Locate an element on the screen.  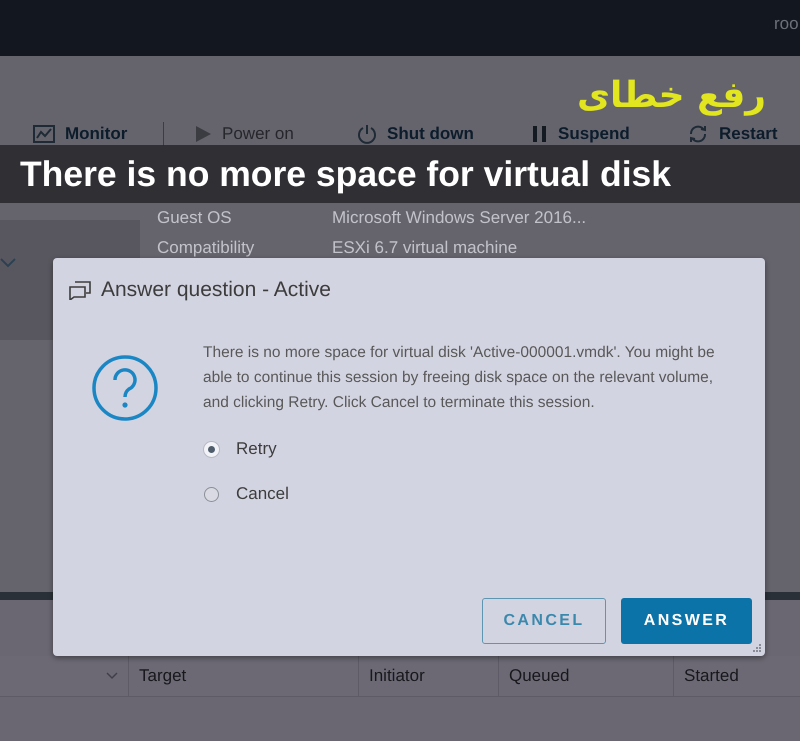
column-header: Queued is located at coordinates (539, 676).